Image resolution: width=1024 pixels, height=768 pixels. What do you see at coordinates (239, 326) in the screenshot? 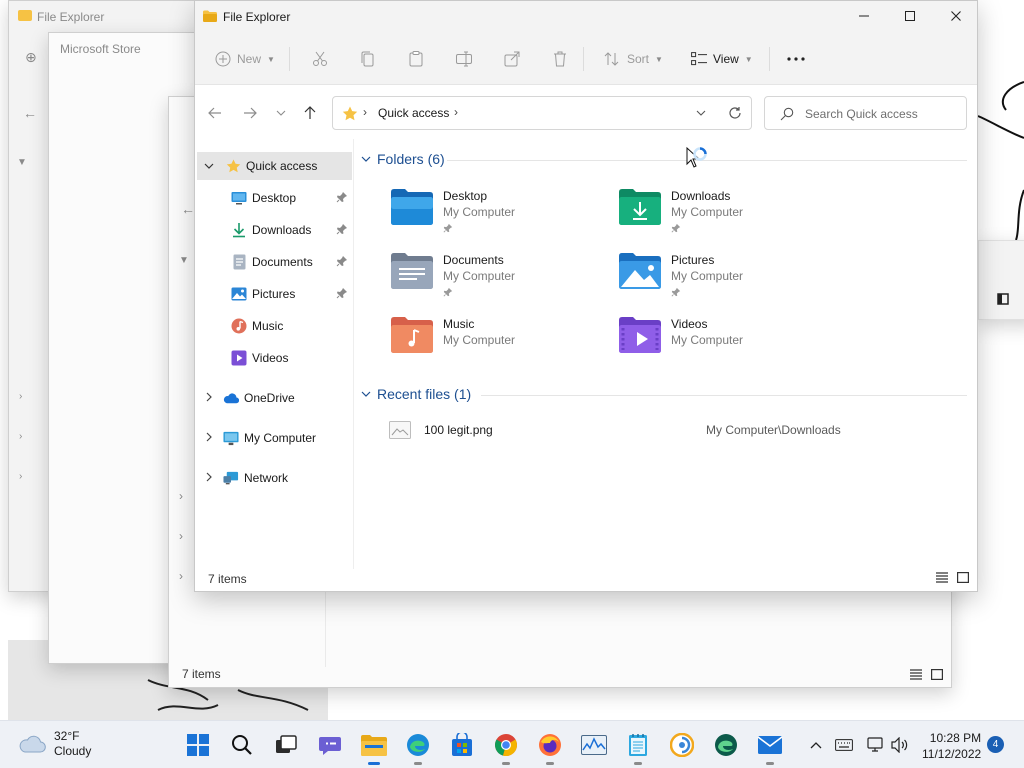
I see `music-icon` at bounding box center [239, 326].